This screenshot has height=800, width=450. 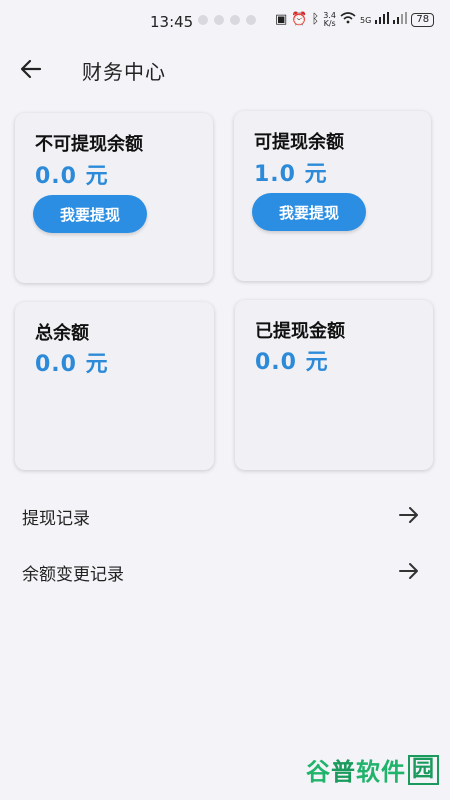 I want to click on notification-dots, so click(x=227, y=20).